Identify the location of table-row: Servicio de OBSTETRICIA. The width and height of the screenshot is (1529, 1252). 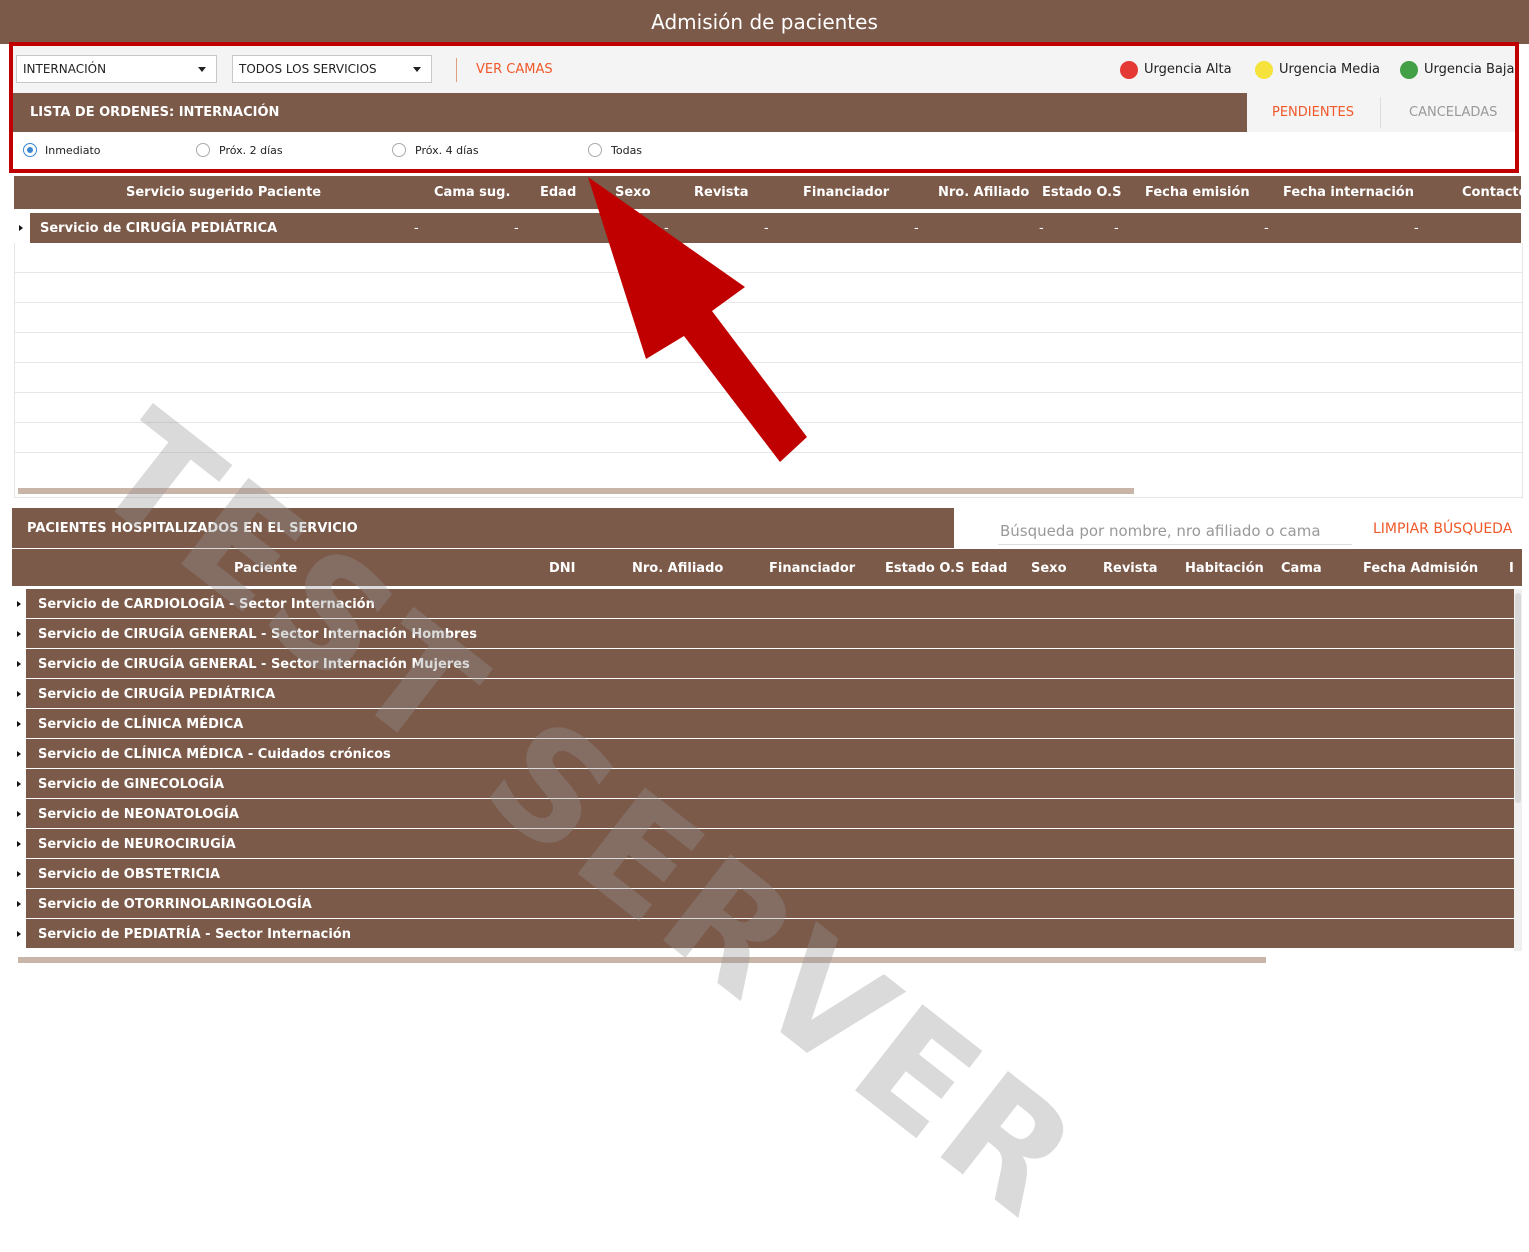
(763, 873).